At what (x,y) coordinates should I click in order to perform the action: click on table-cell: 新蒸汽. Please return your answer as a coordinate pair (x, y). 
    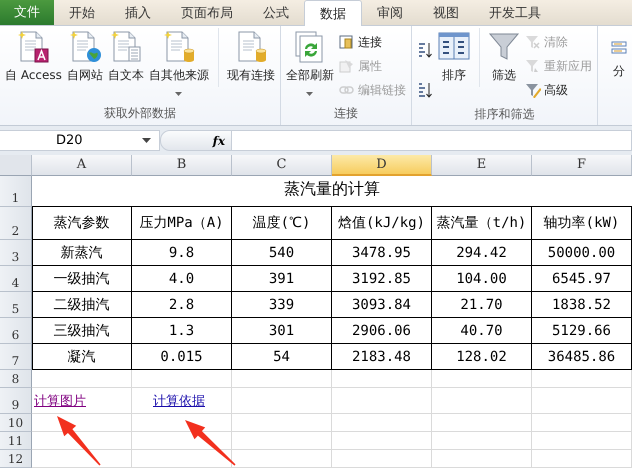
    Looking at the image, I should click on (81, 253).